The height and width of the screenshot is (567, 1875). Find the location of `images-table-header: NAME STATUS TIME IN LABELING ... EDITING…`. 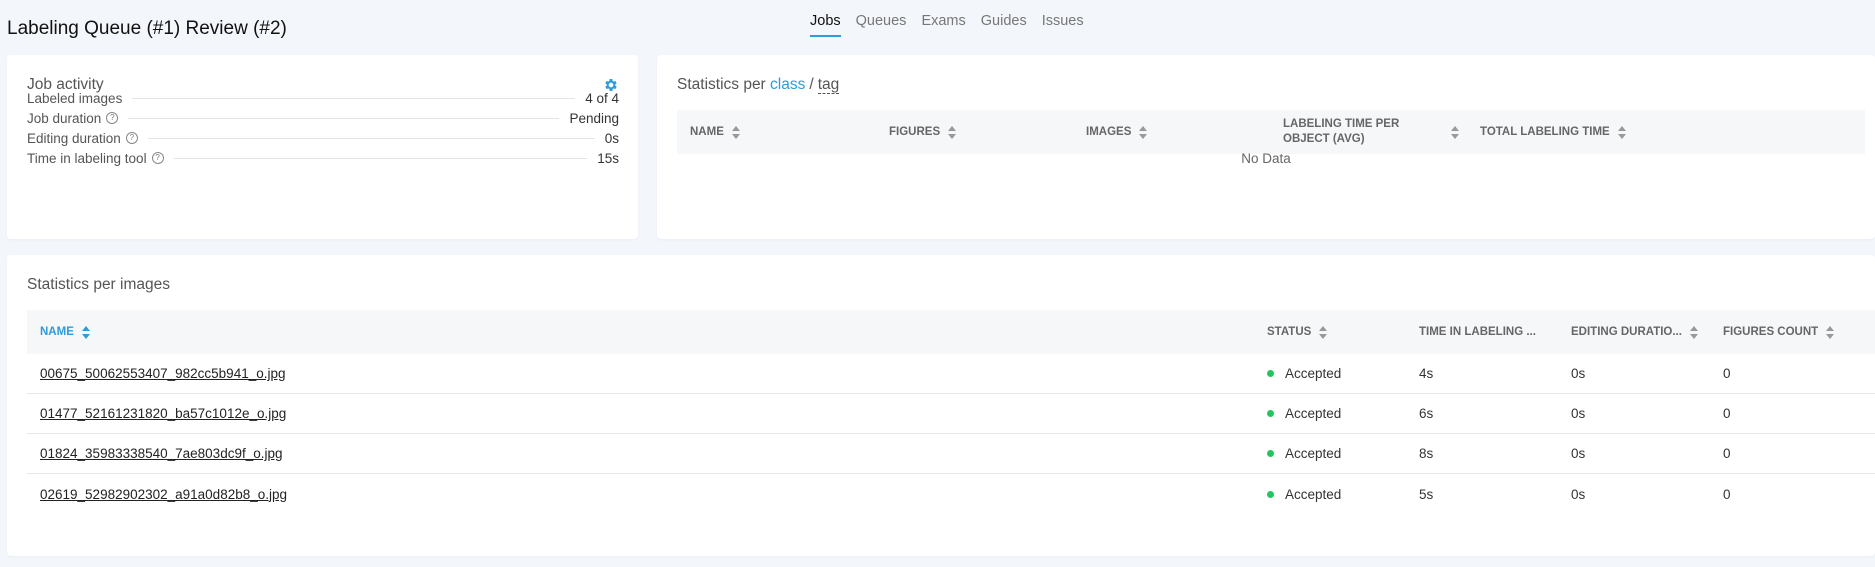

images-table-header: NAME STATUS TIME IN LABELING ... EDITING… is located at coordinates (951, 332).